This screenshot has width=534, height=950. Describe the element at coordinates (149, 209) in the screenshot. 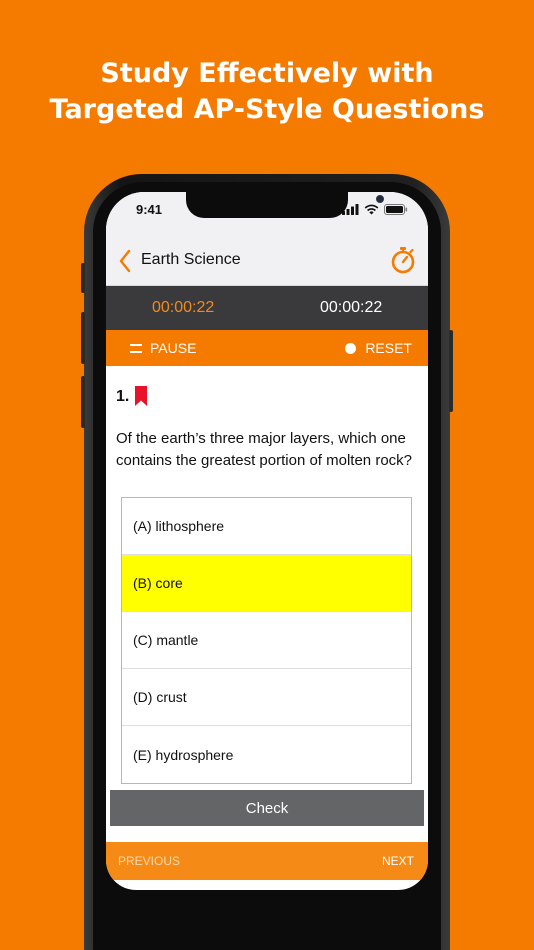

I see `status-time: 9:41` at that location.